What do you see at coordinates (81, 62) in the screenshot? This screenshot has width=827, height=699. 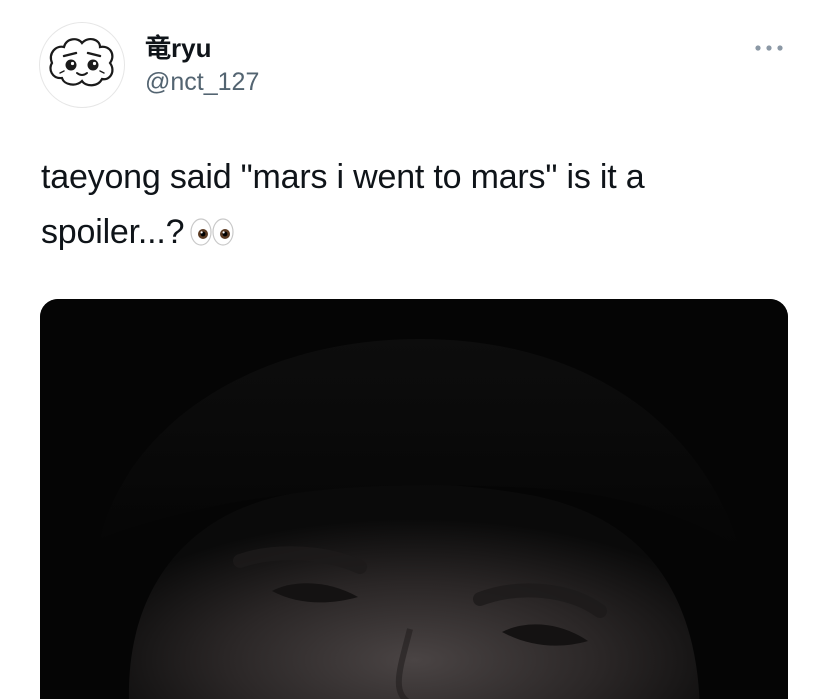 I see `cartoon-face-icon` at bounding box center [81, 62].